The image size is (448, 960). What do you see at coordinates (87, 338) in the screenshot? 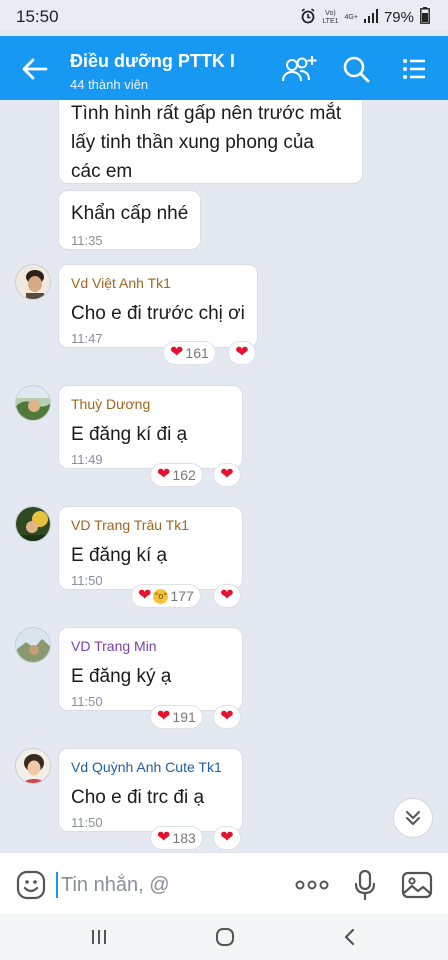
I see `message-time: 11:47` at bounding box center [87, 338].